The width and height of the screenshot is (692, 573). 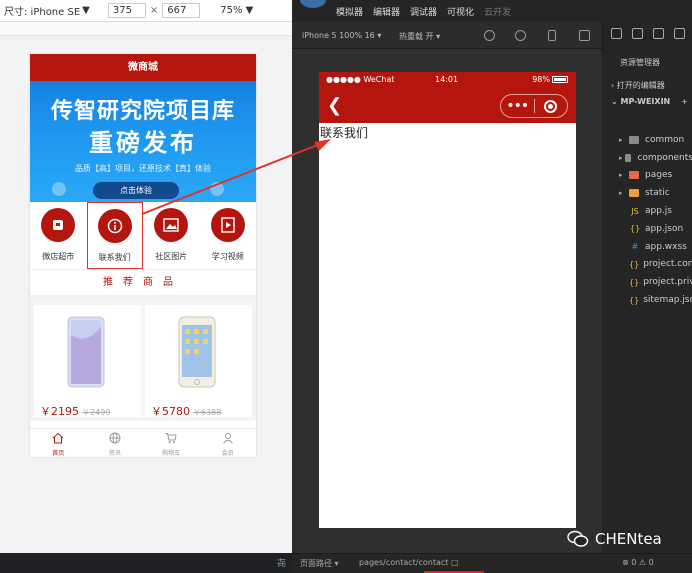 What do you see at coordinates (679, 33) in the screenshot?
I see `debug-icon` at bounding box center [679, 33].